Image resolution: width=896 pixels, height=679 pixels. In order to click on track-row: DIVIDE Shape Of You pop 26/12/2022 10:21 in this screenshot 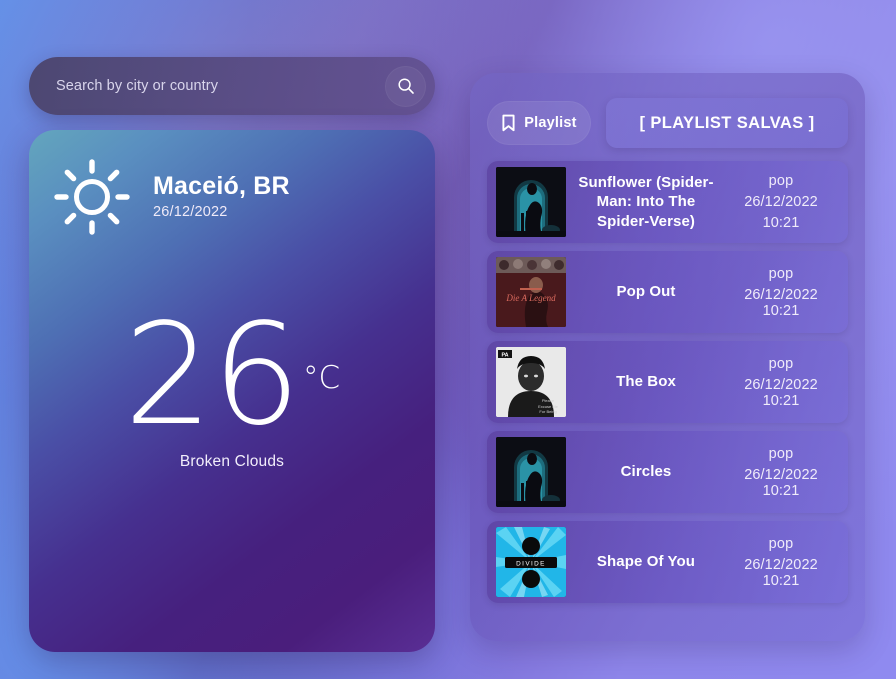, I will do `click(667, 562)`.